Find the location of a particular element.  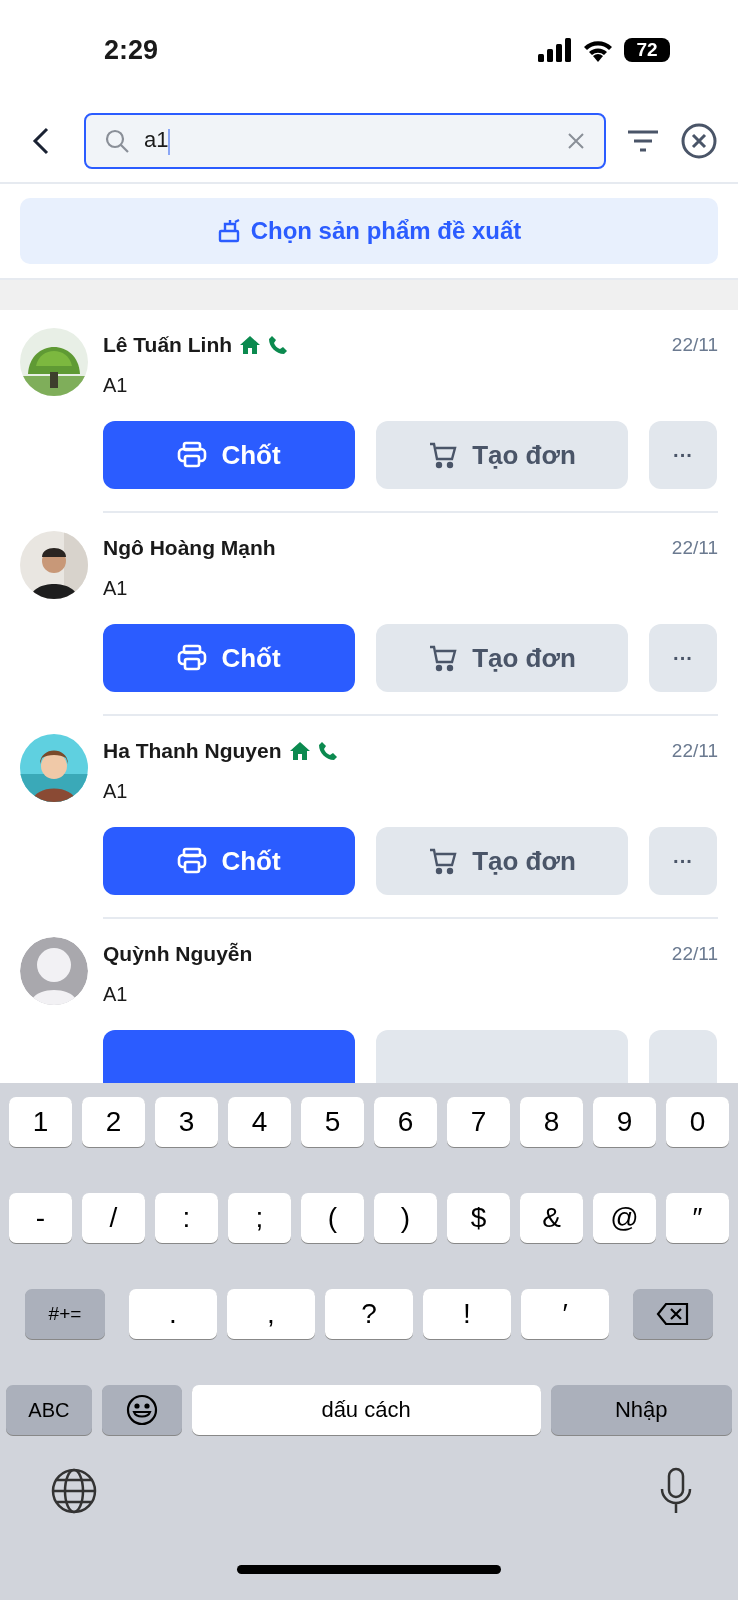

backspace-key is located at coordinates (673, 1314).